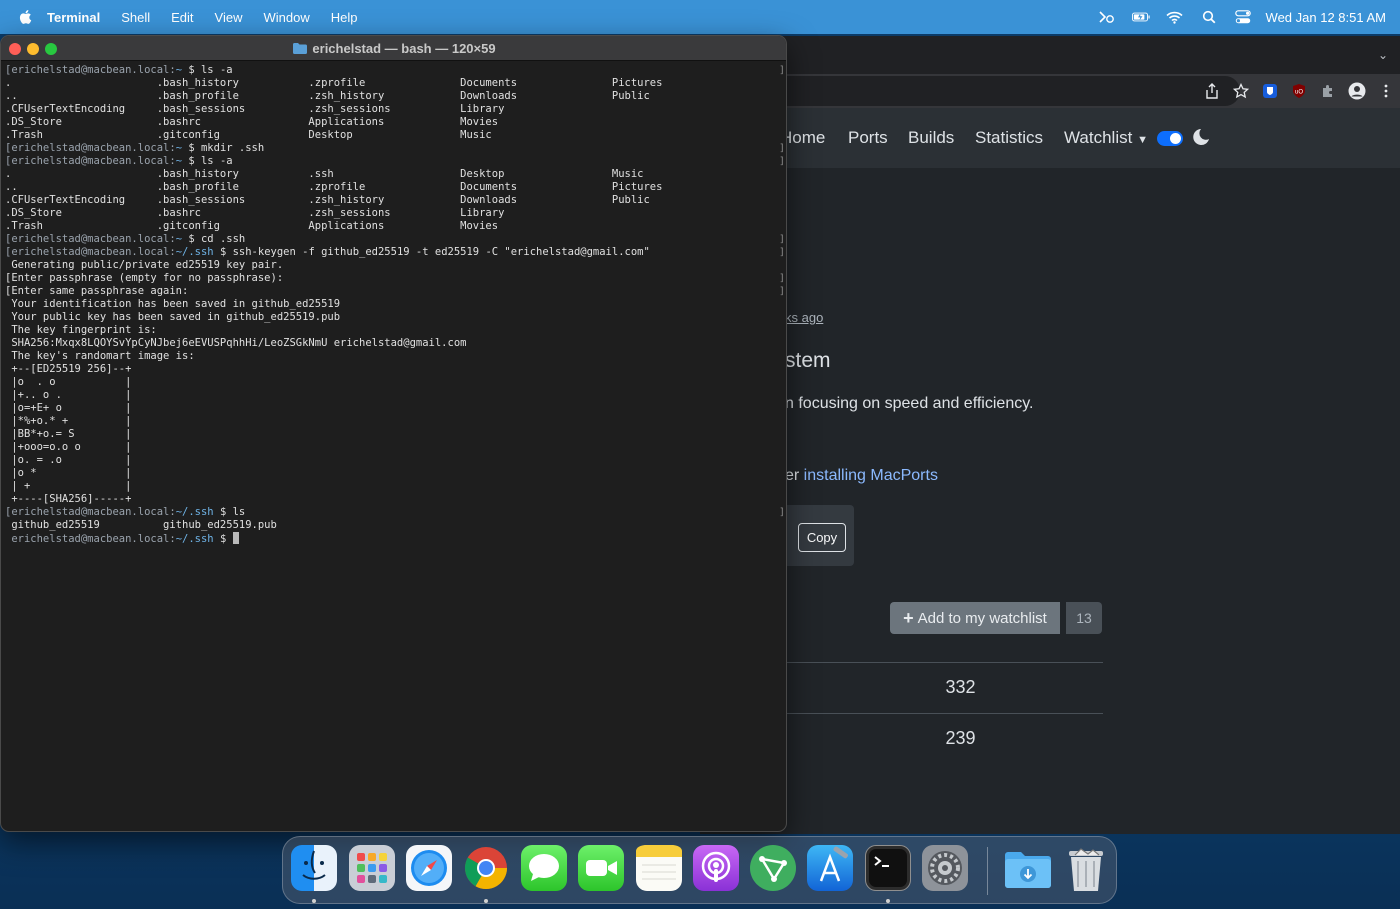 The height and width of the screenshot is (909, 1400). I want to click on spotlight-search-icon, so click(1209, 17).